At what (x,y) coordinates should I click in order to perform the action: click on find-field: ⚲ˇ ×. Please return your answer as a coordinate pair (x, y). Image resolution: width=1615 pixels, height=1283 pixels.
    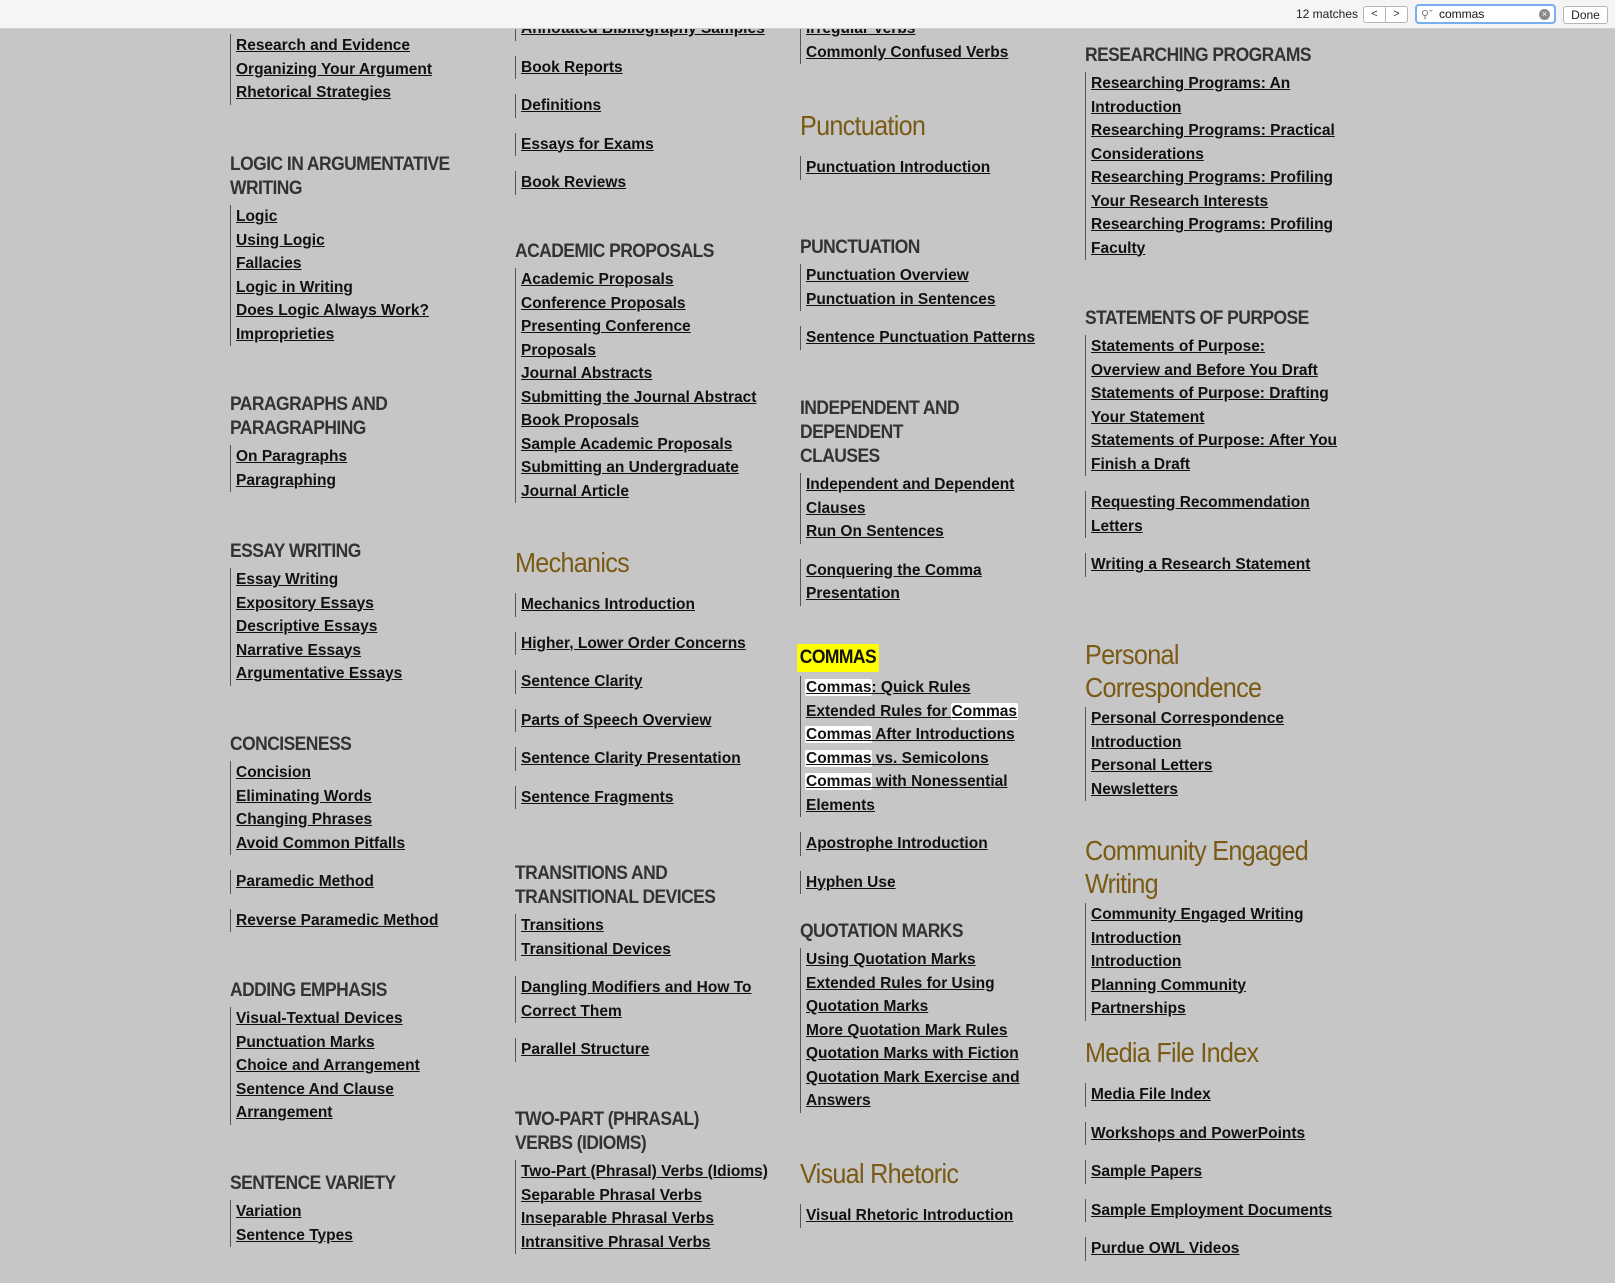
    Looking at the image, I should click on (1485, 14).